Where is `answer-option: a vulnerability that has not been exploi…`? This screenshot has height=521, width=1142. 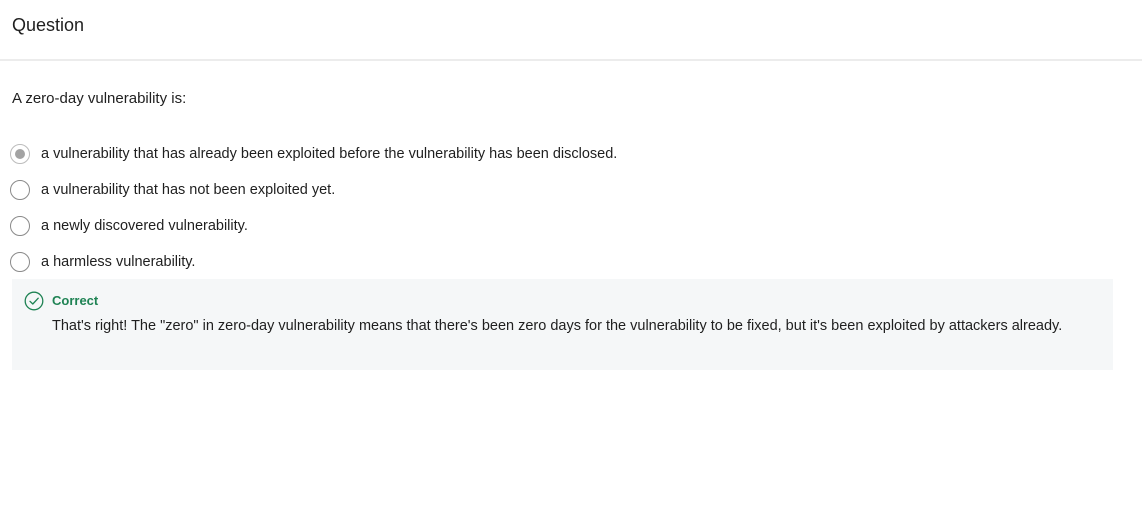 answer-option: a vulnerability that has not been exploi… is located at coordinates (560, 190).